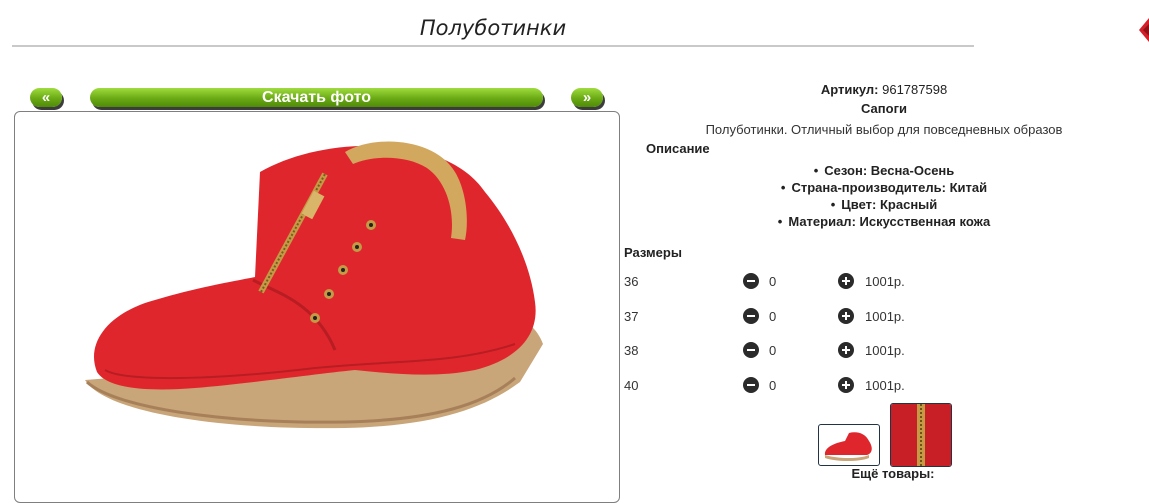 This screenshot has width=1149, height=503. Describe the element at coordinates (849, 89) in the screenshot. I see `article-label: Артикул:` at that location.